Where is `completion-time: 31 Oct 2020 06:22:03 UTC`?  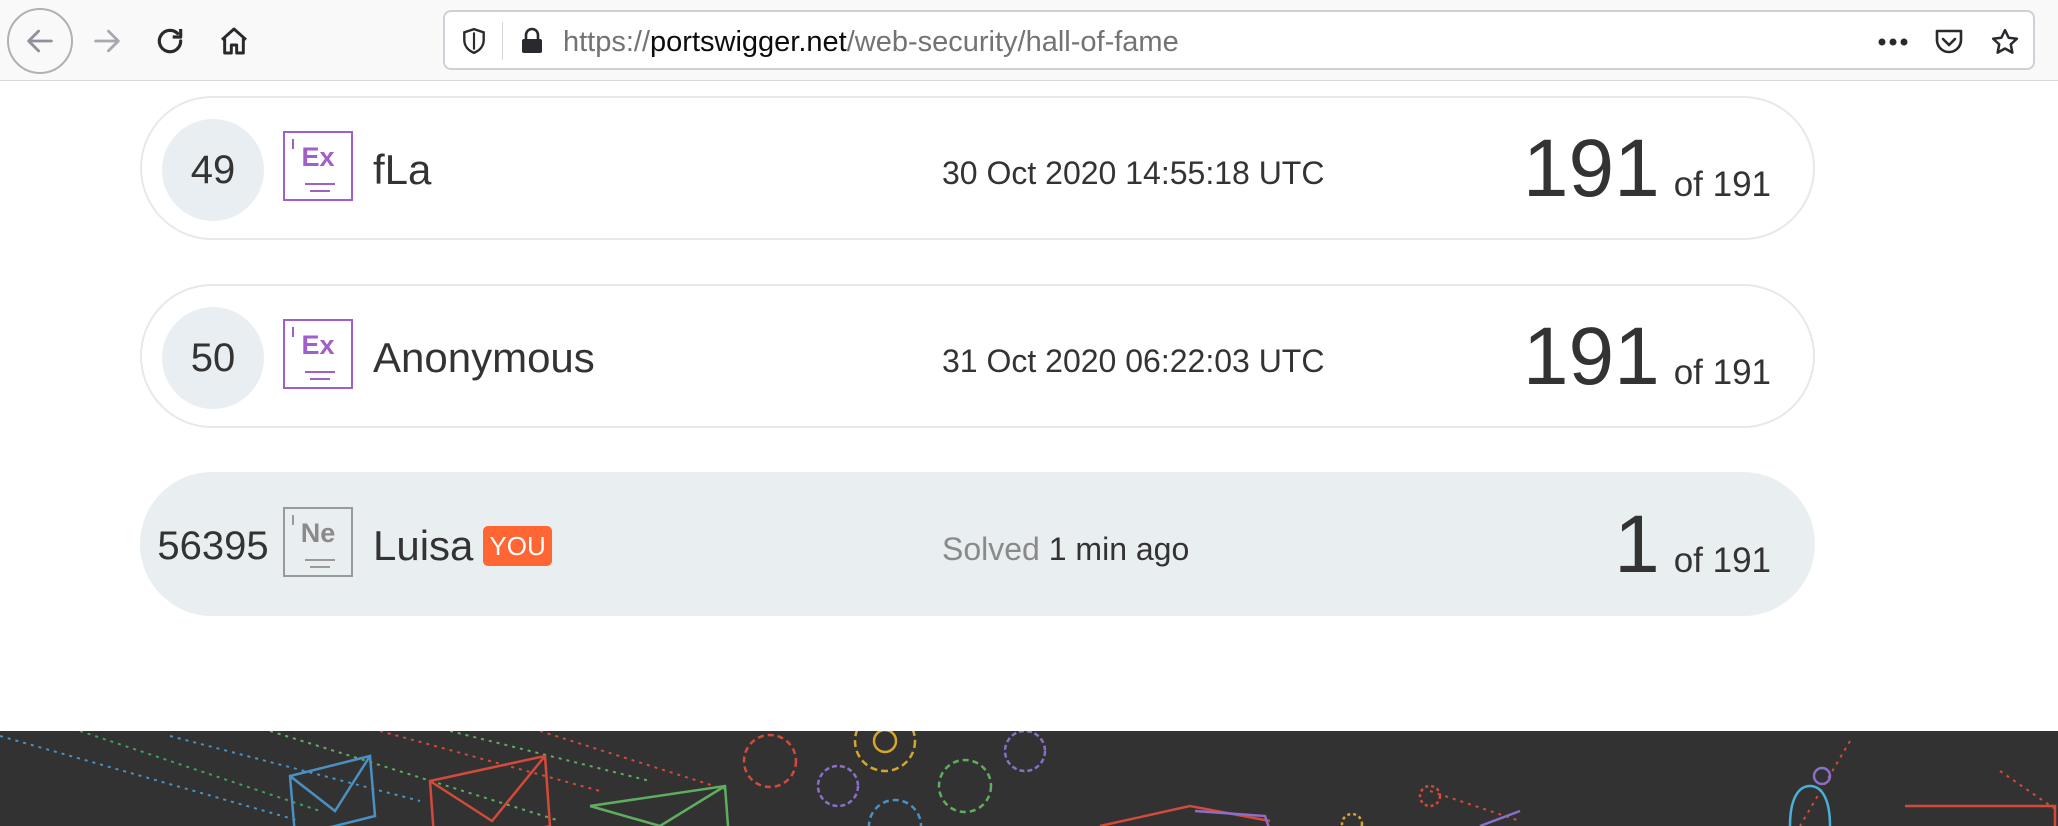 completion-time: 31 Oct 2020 06:22:03 UTC is located at coordinates (1133, 361).